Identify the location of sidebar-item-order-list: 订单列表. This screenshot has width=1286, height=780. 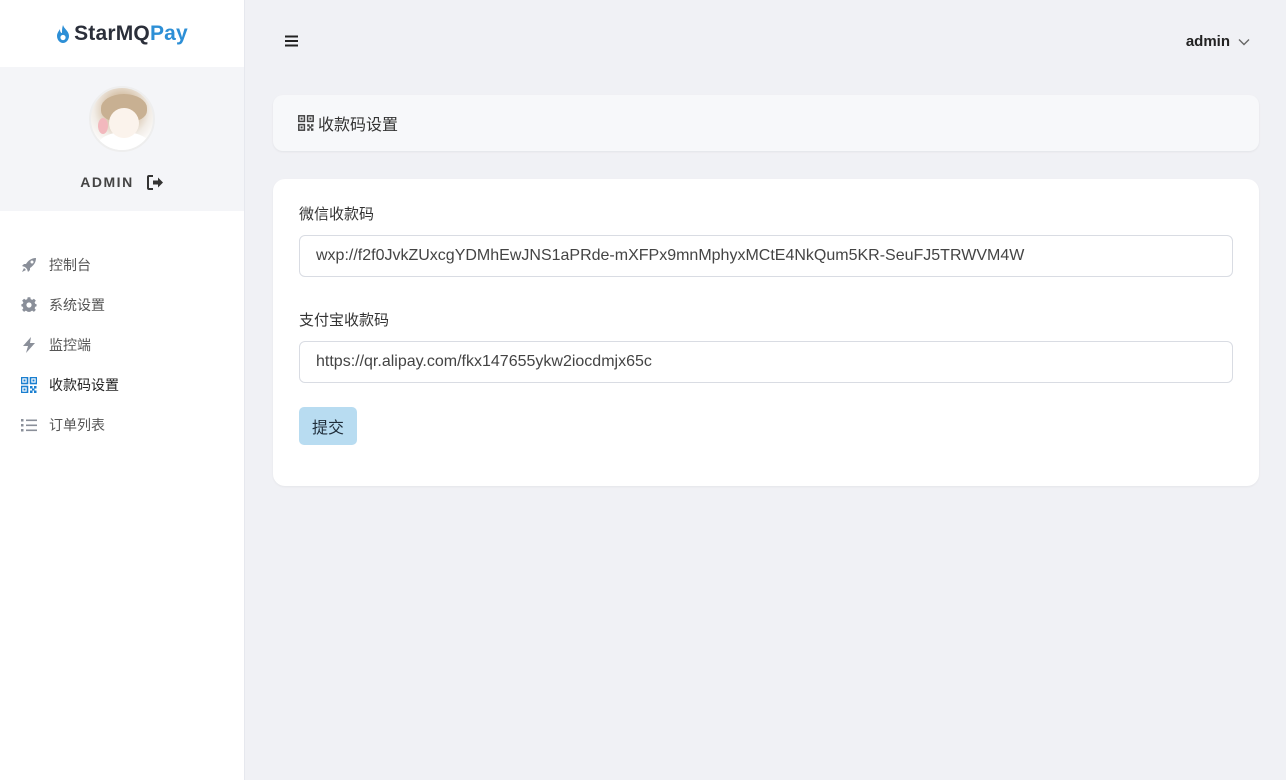
(122, 425).